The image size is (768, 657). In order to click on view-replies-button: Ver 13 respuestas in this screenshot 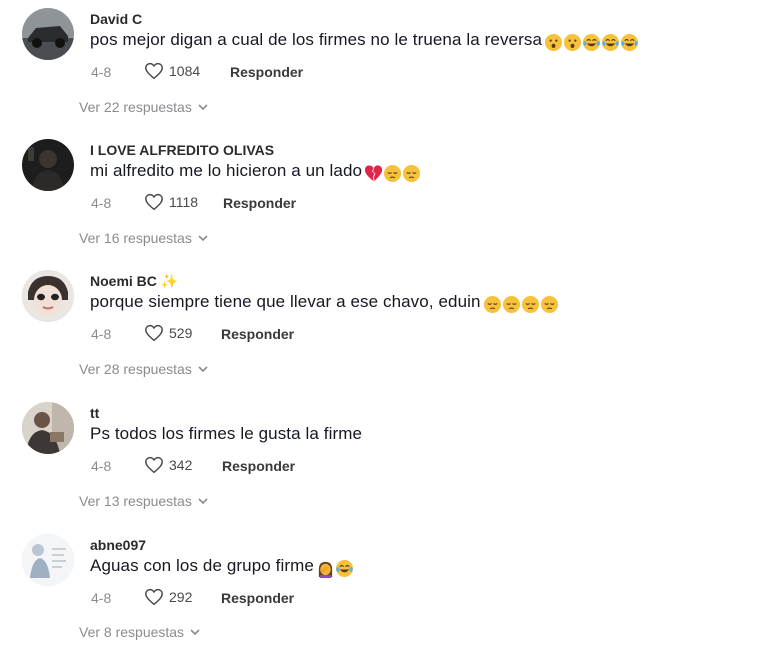, I will do `click(143, 501)`.